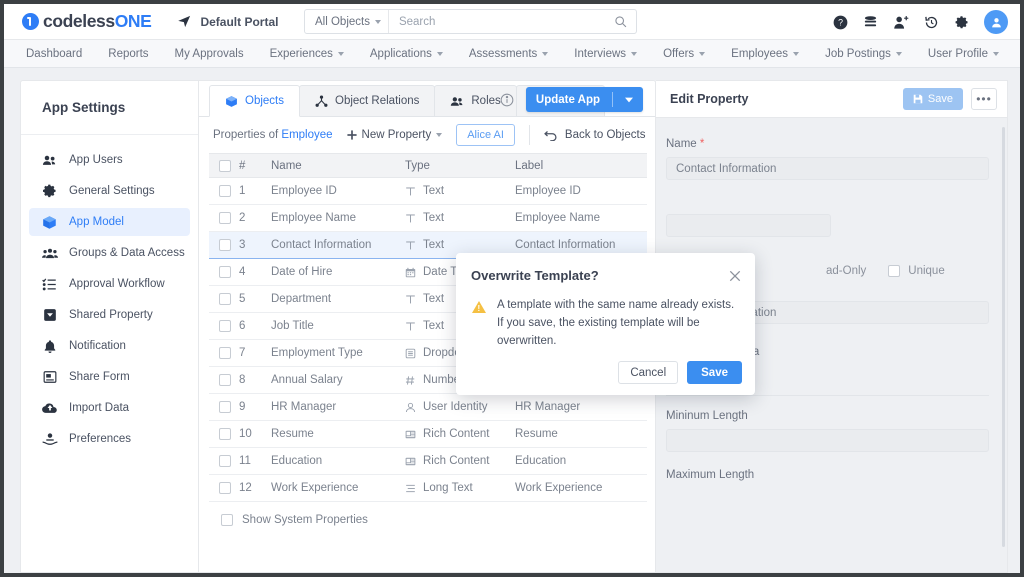 The width and height of the screenshot is (1024, 577). I want to click on alice-ai-button: Alice AI, so click(485, 135).